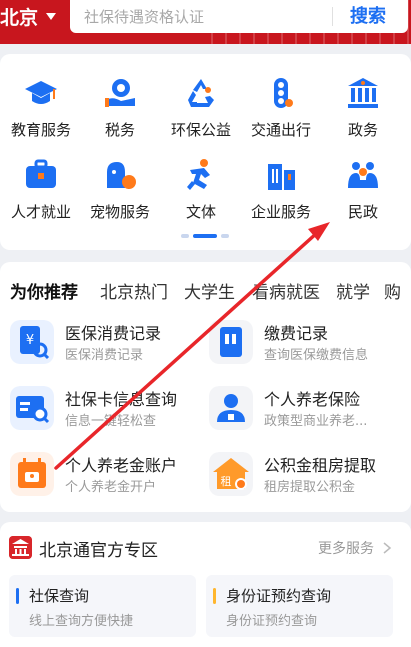 The image size is (411, 647). What do you see at coordinates (280, 212) in the screenshot?
I see `service-label: 企业服务` at bounding box center [280, 212].